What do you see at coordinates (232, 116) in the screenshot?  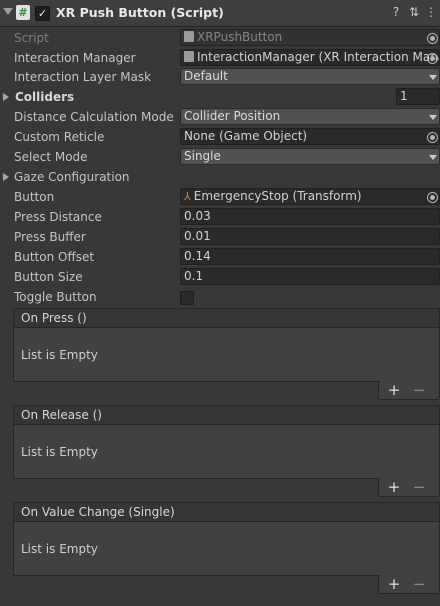 I see `distance-calculation-mode-value: Collider Position` at bounding box center [232, 116].